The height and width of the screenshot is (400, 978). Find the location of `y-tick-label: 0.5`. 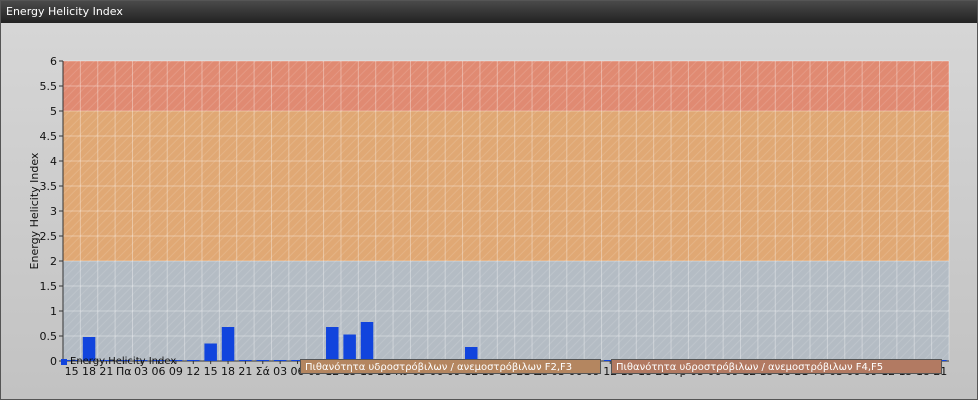

y-tick-label: 0.5 is located at coordinates (49, 336).